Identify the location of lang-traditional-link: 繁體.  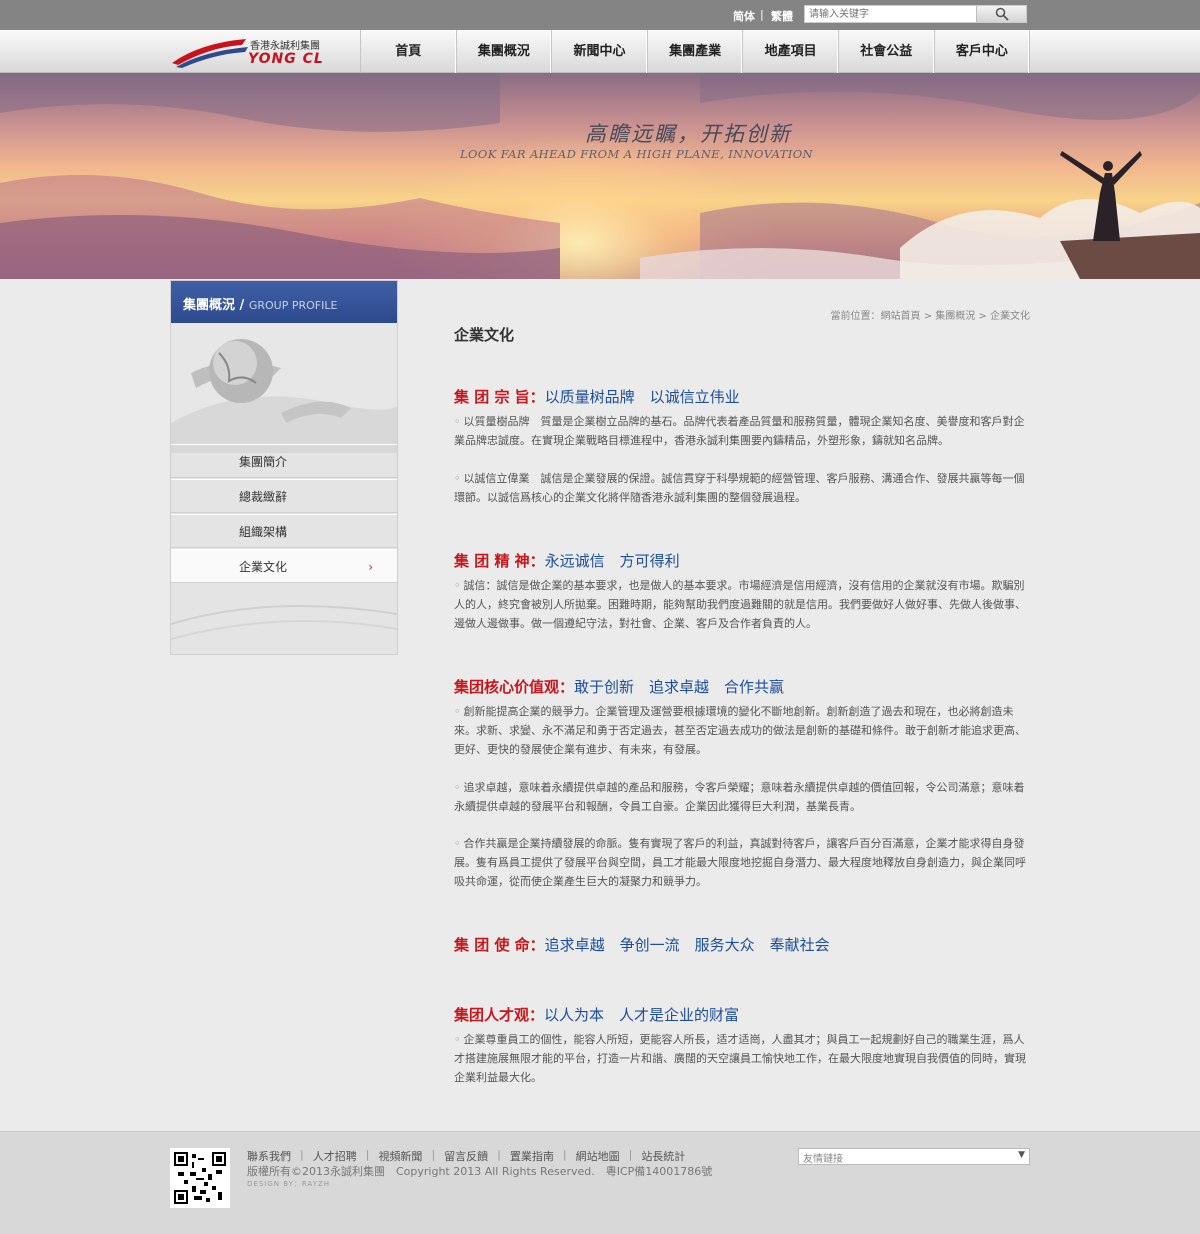
(782, 16).